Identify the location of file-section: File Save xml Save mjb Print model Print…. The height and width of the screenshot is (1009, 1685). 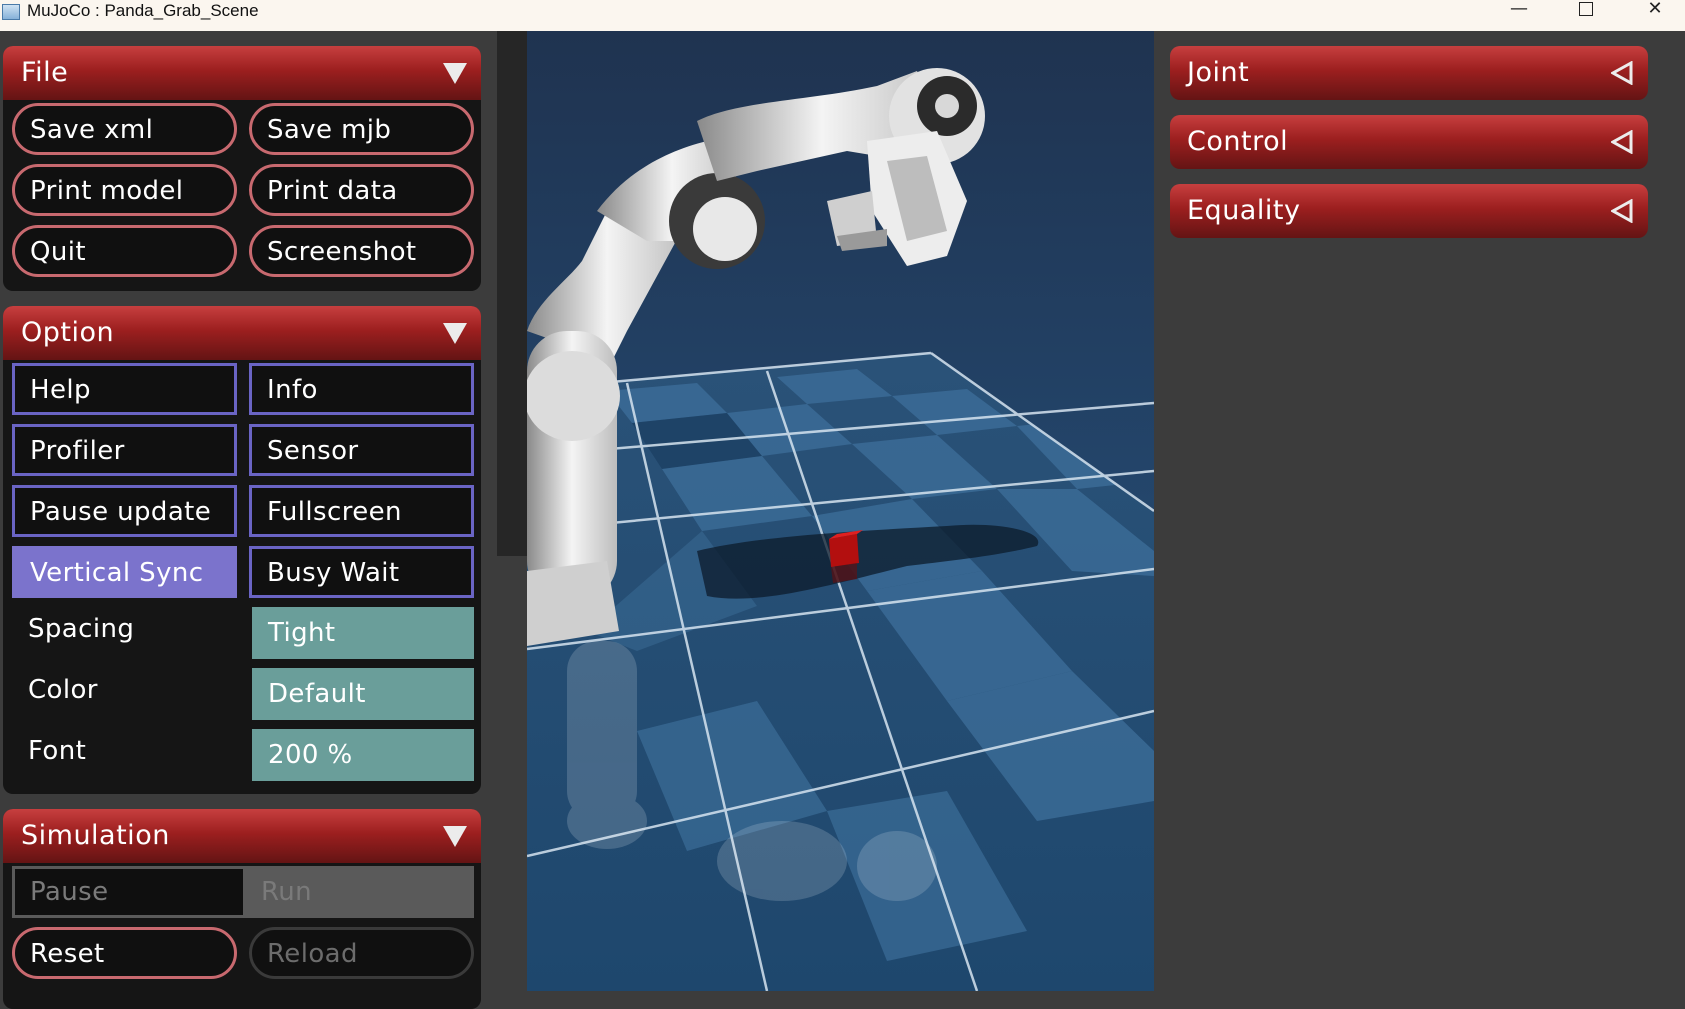
(242, 168).